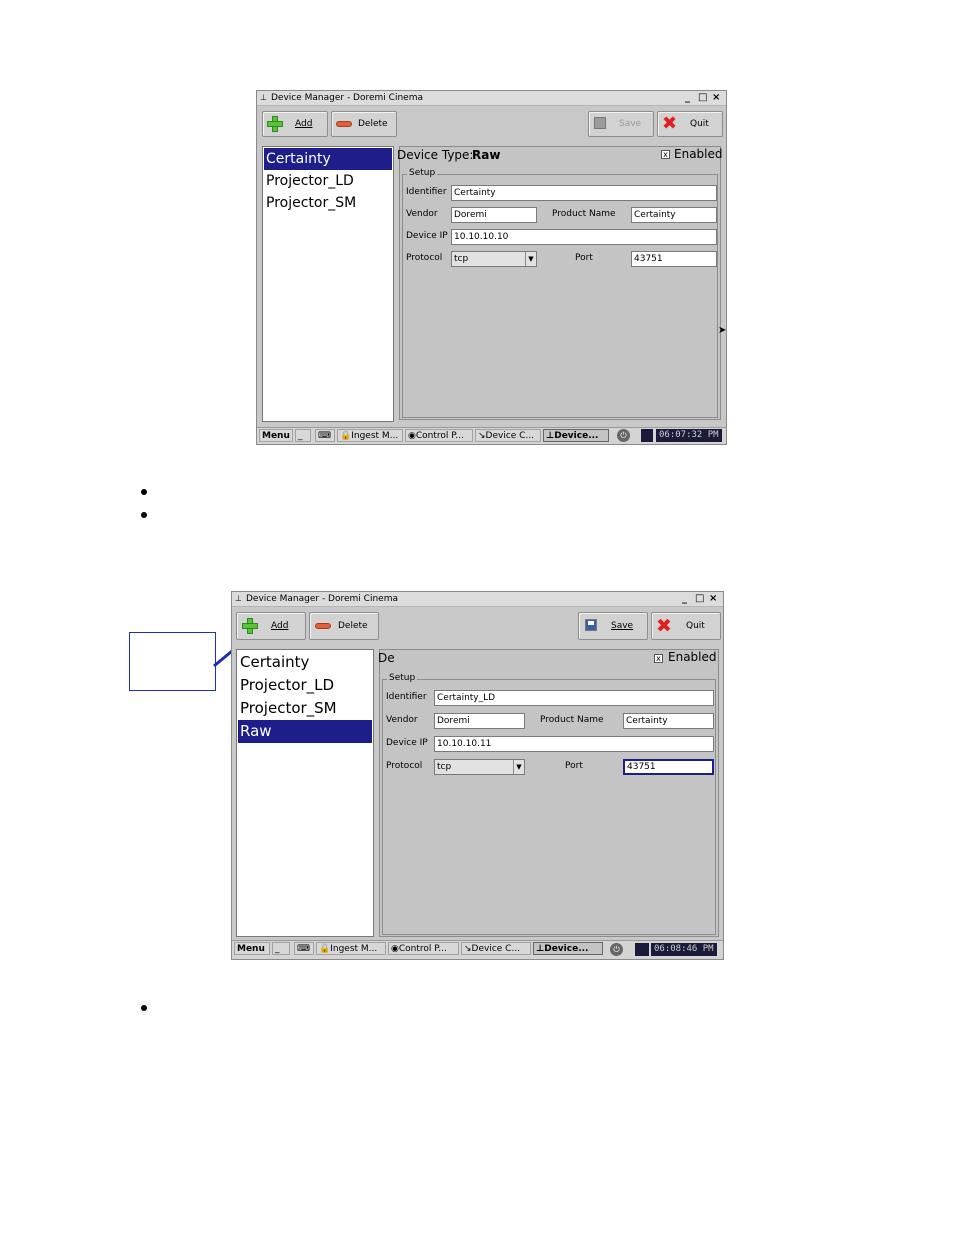  What do you see at coordinates (305, 731) in the screenshot?
I see `list-item: Raw` at bounding box center [305, 731].